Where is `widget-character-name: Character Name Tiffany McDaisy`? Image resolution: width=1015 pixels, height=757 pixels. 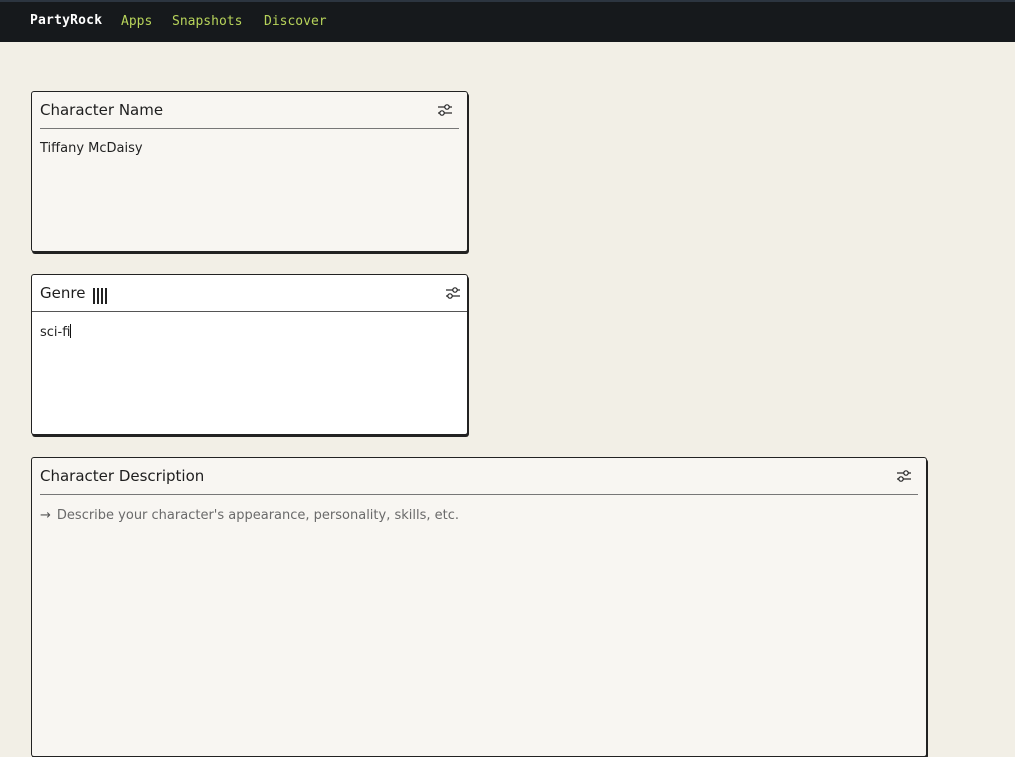
widget-character-name: Character Name Tiffany McDaisy is located at coordinates (249, 171).